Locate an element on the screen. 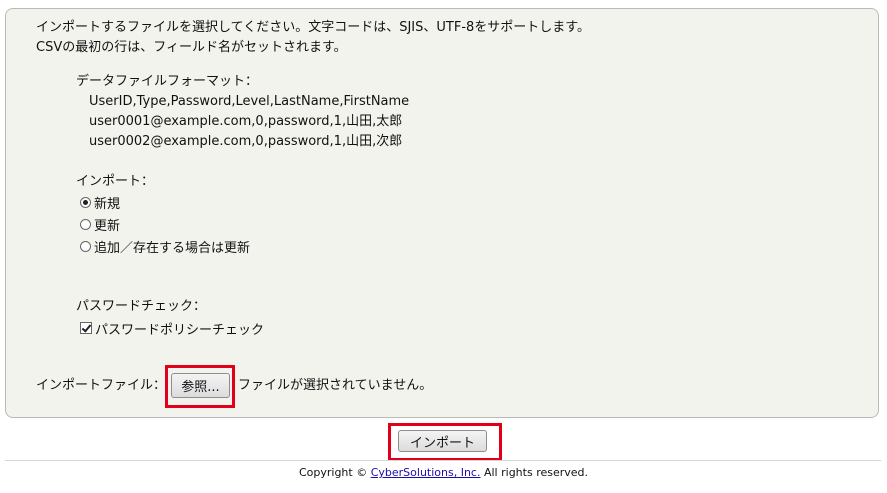 The image size is (887, 493). import-mode-option-update: 更新 is located at coordinates (100, 224).